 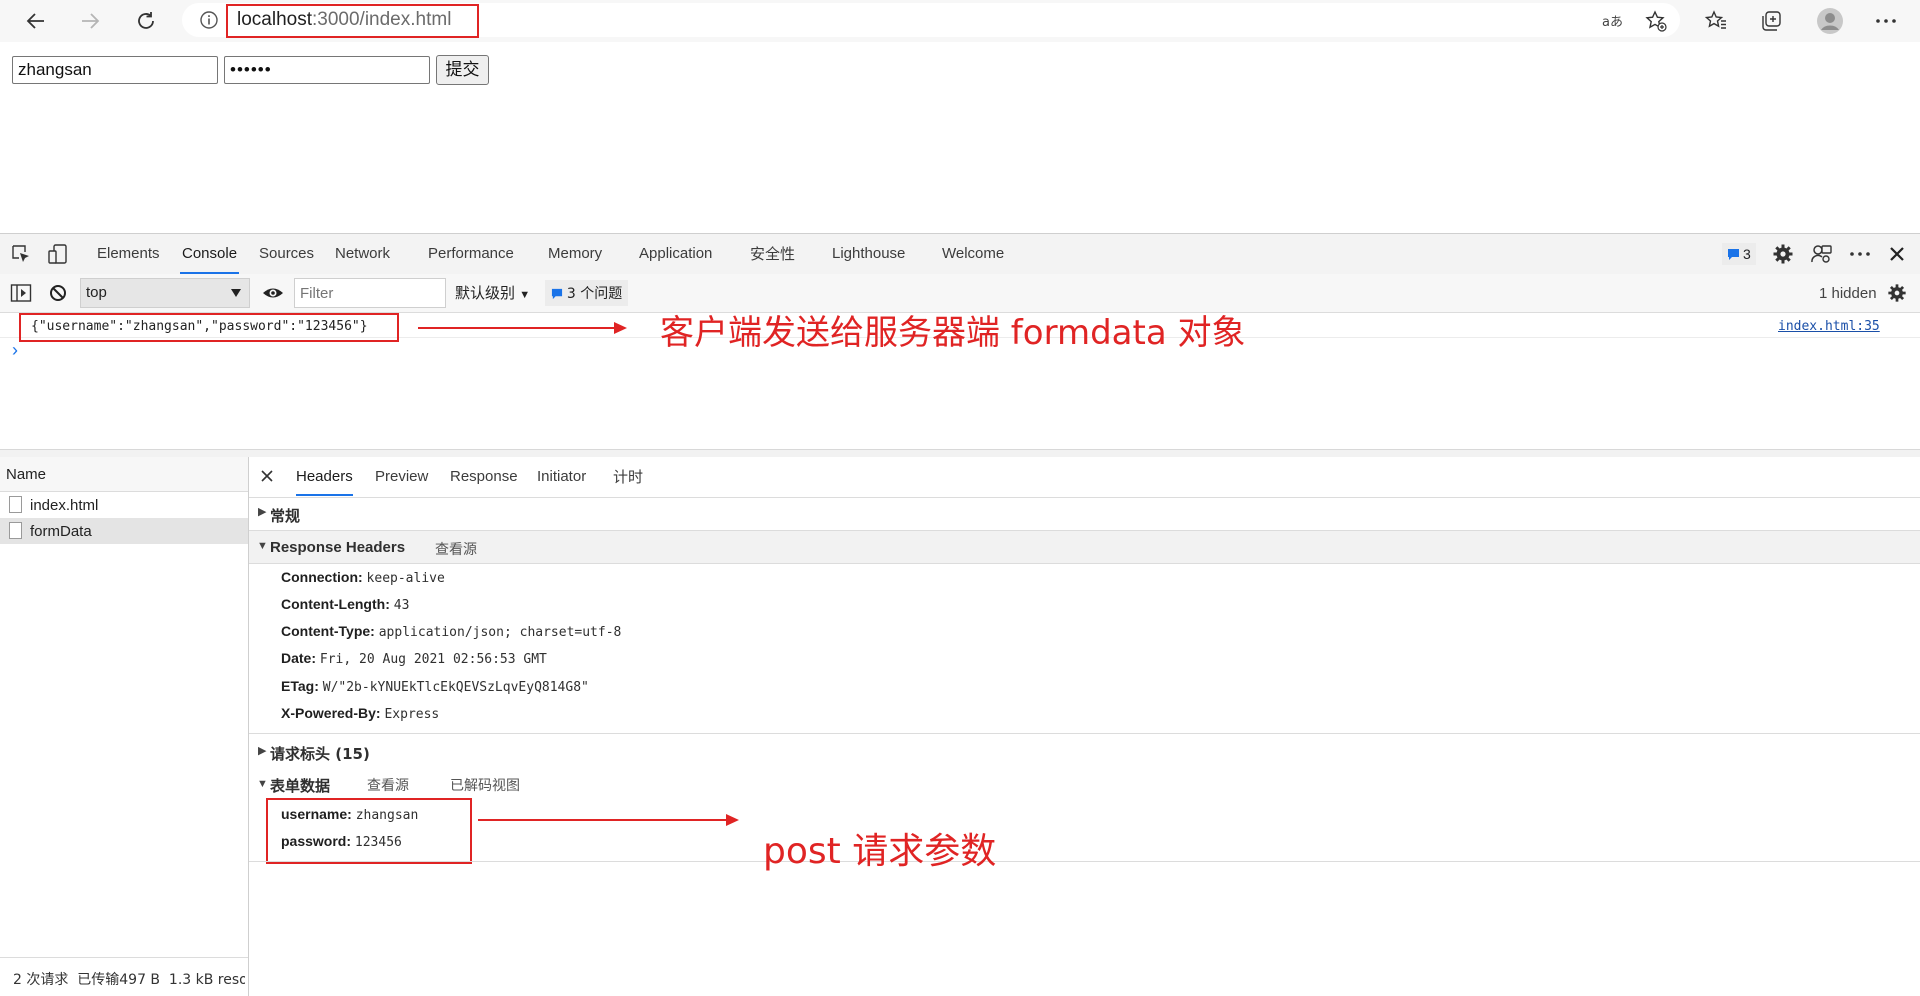 I want to click on close-devtools-icon, so click(x=1897, y=254).